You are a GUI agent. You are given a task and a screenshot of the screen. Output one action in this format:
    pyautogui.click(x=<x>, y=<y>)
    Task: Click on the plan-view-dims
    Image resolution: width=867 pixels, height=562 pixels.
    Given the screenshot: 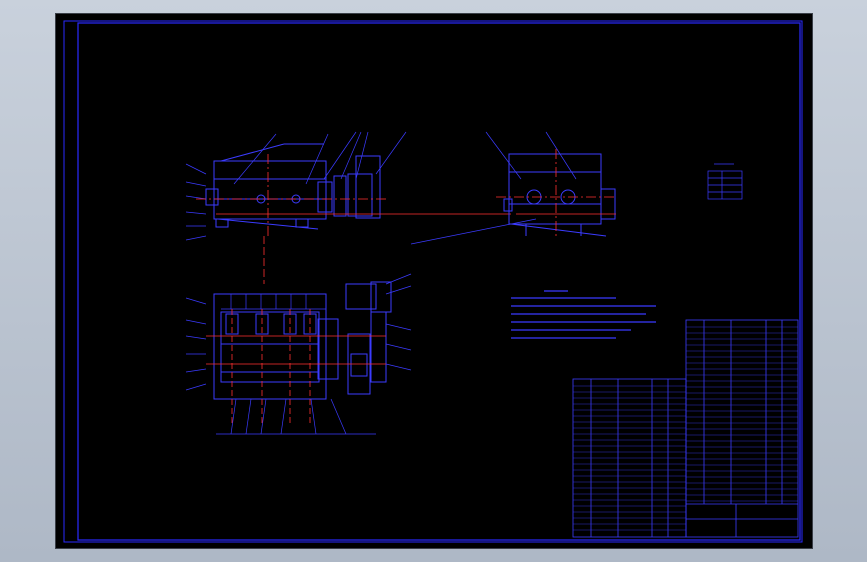 What is the action you would take?
    pyautogui.click(x=298, y=354)
    